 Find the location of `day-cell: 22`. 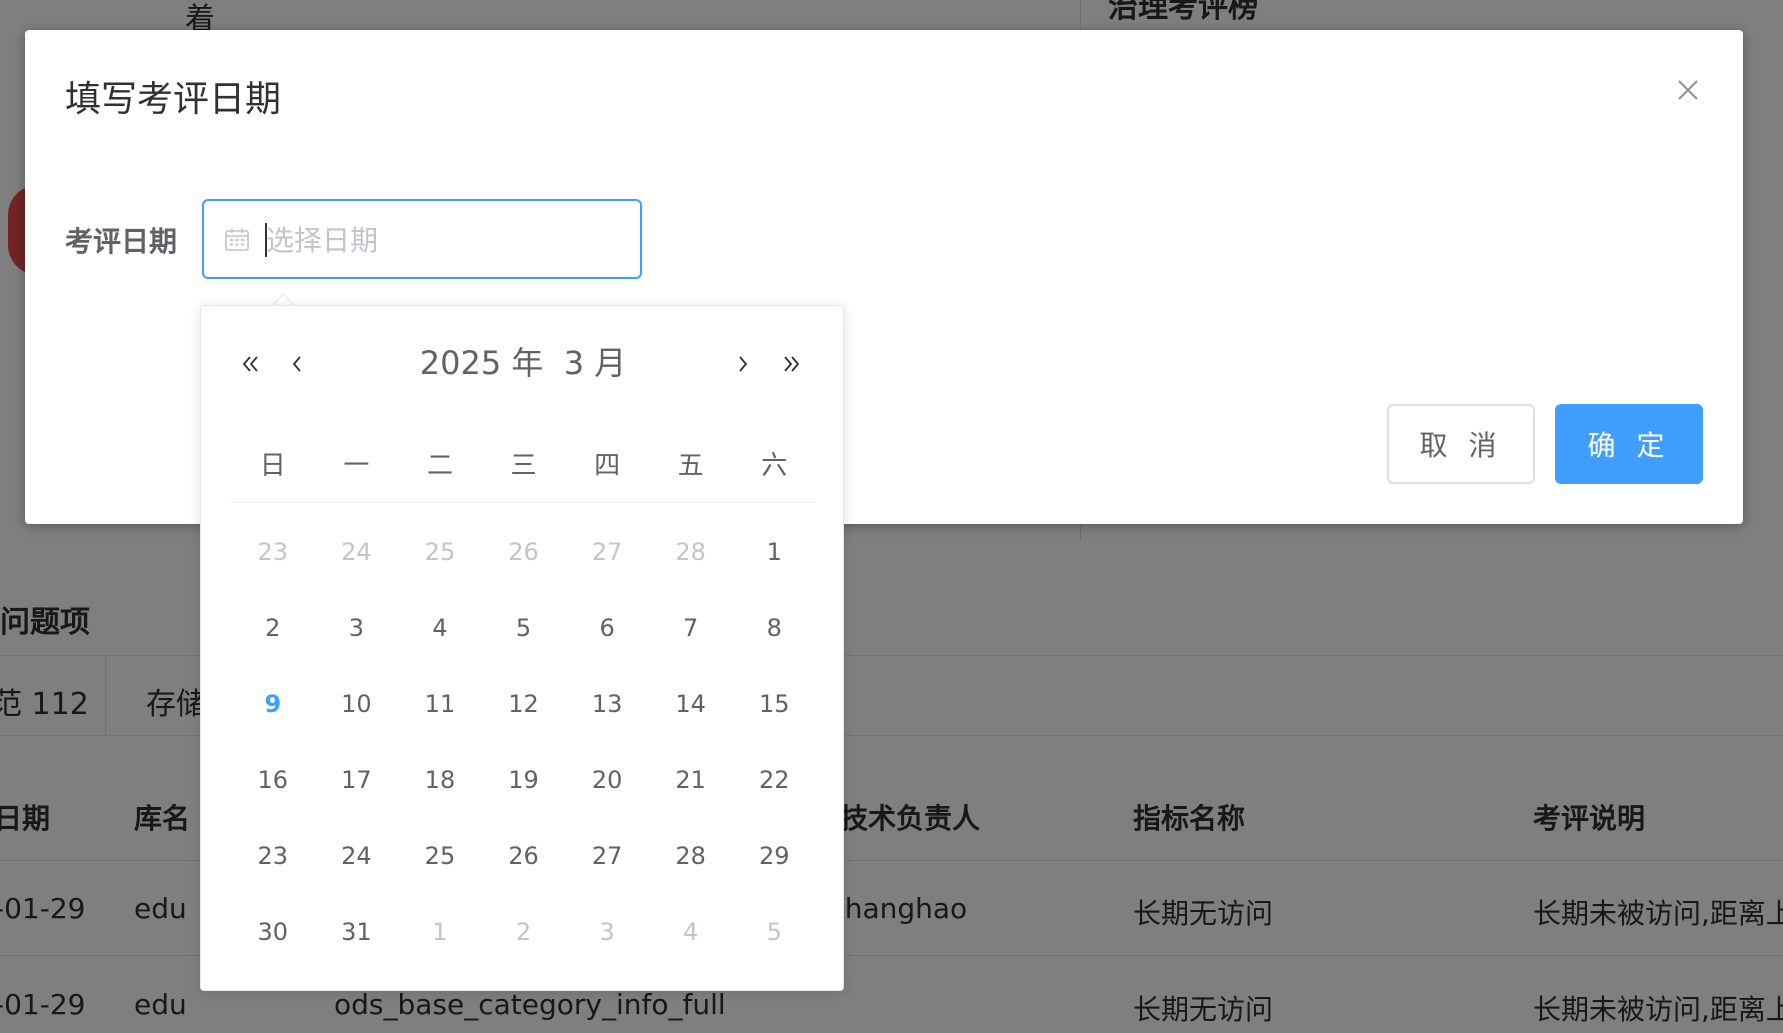

day-cell: 22 is located at coordinates (774, 780).